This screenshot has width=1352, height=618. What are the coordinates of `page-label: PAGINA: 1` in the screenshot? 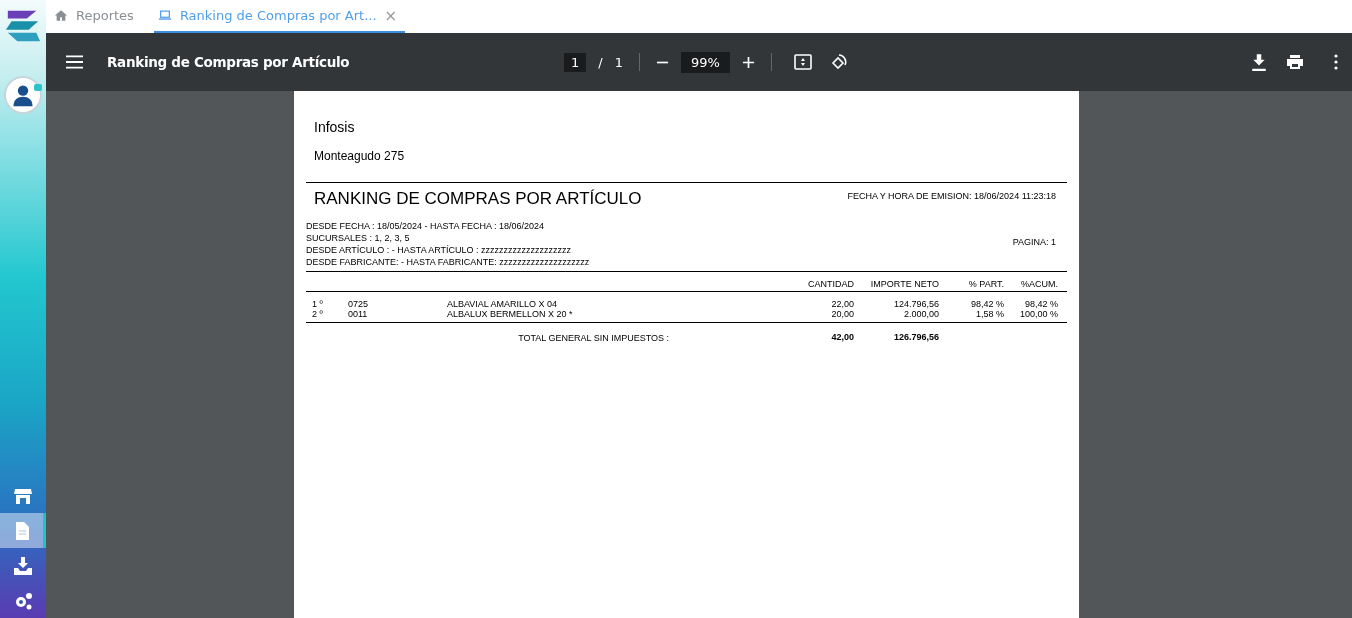 It's located at (1034, 242).